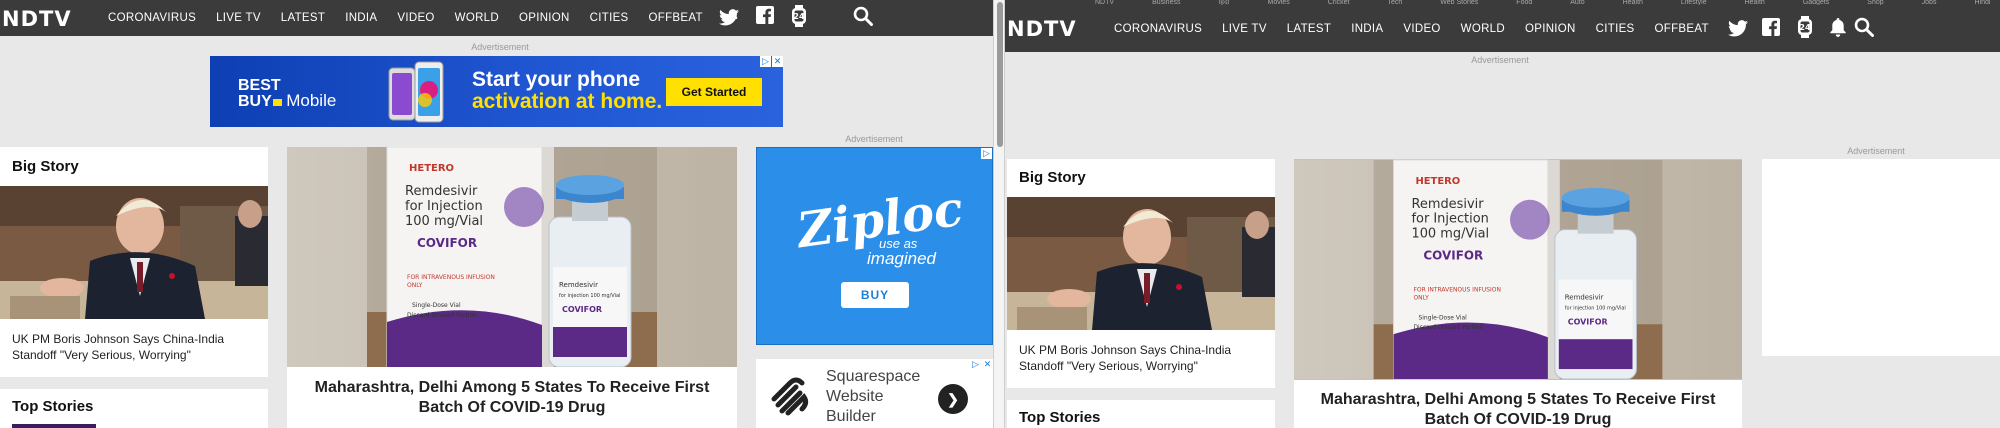 The image size is (2000, 428). Describe the element at coordinates (901, 252) in the screenshot. I see `ziploc-tagline: use as imagined` at that location.